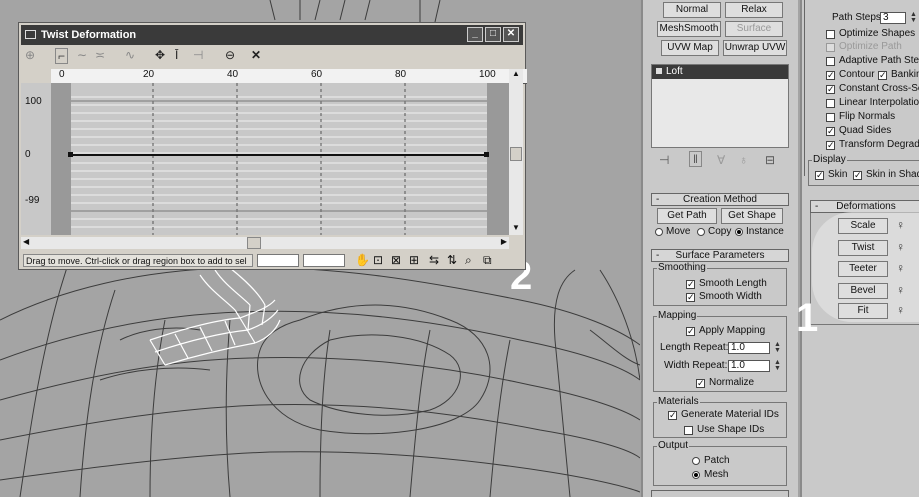 This screenshot has height=497, width=919. What do you see at coordinates (160, 55) in the screenshot?
I see `move-control-point-icon: ✥` at bounding box center [160, 55].